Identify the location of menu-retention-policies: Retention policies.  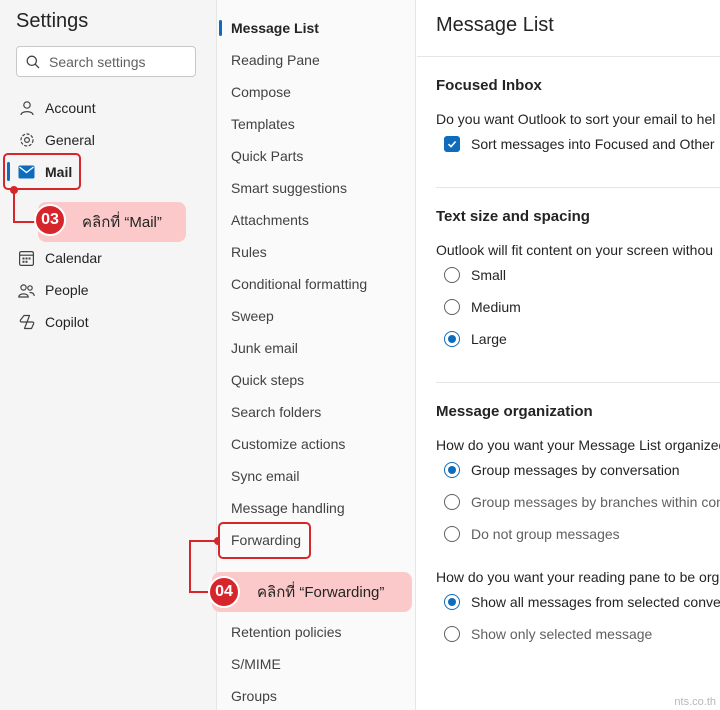
(316, 632).